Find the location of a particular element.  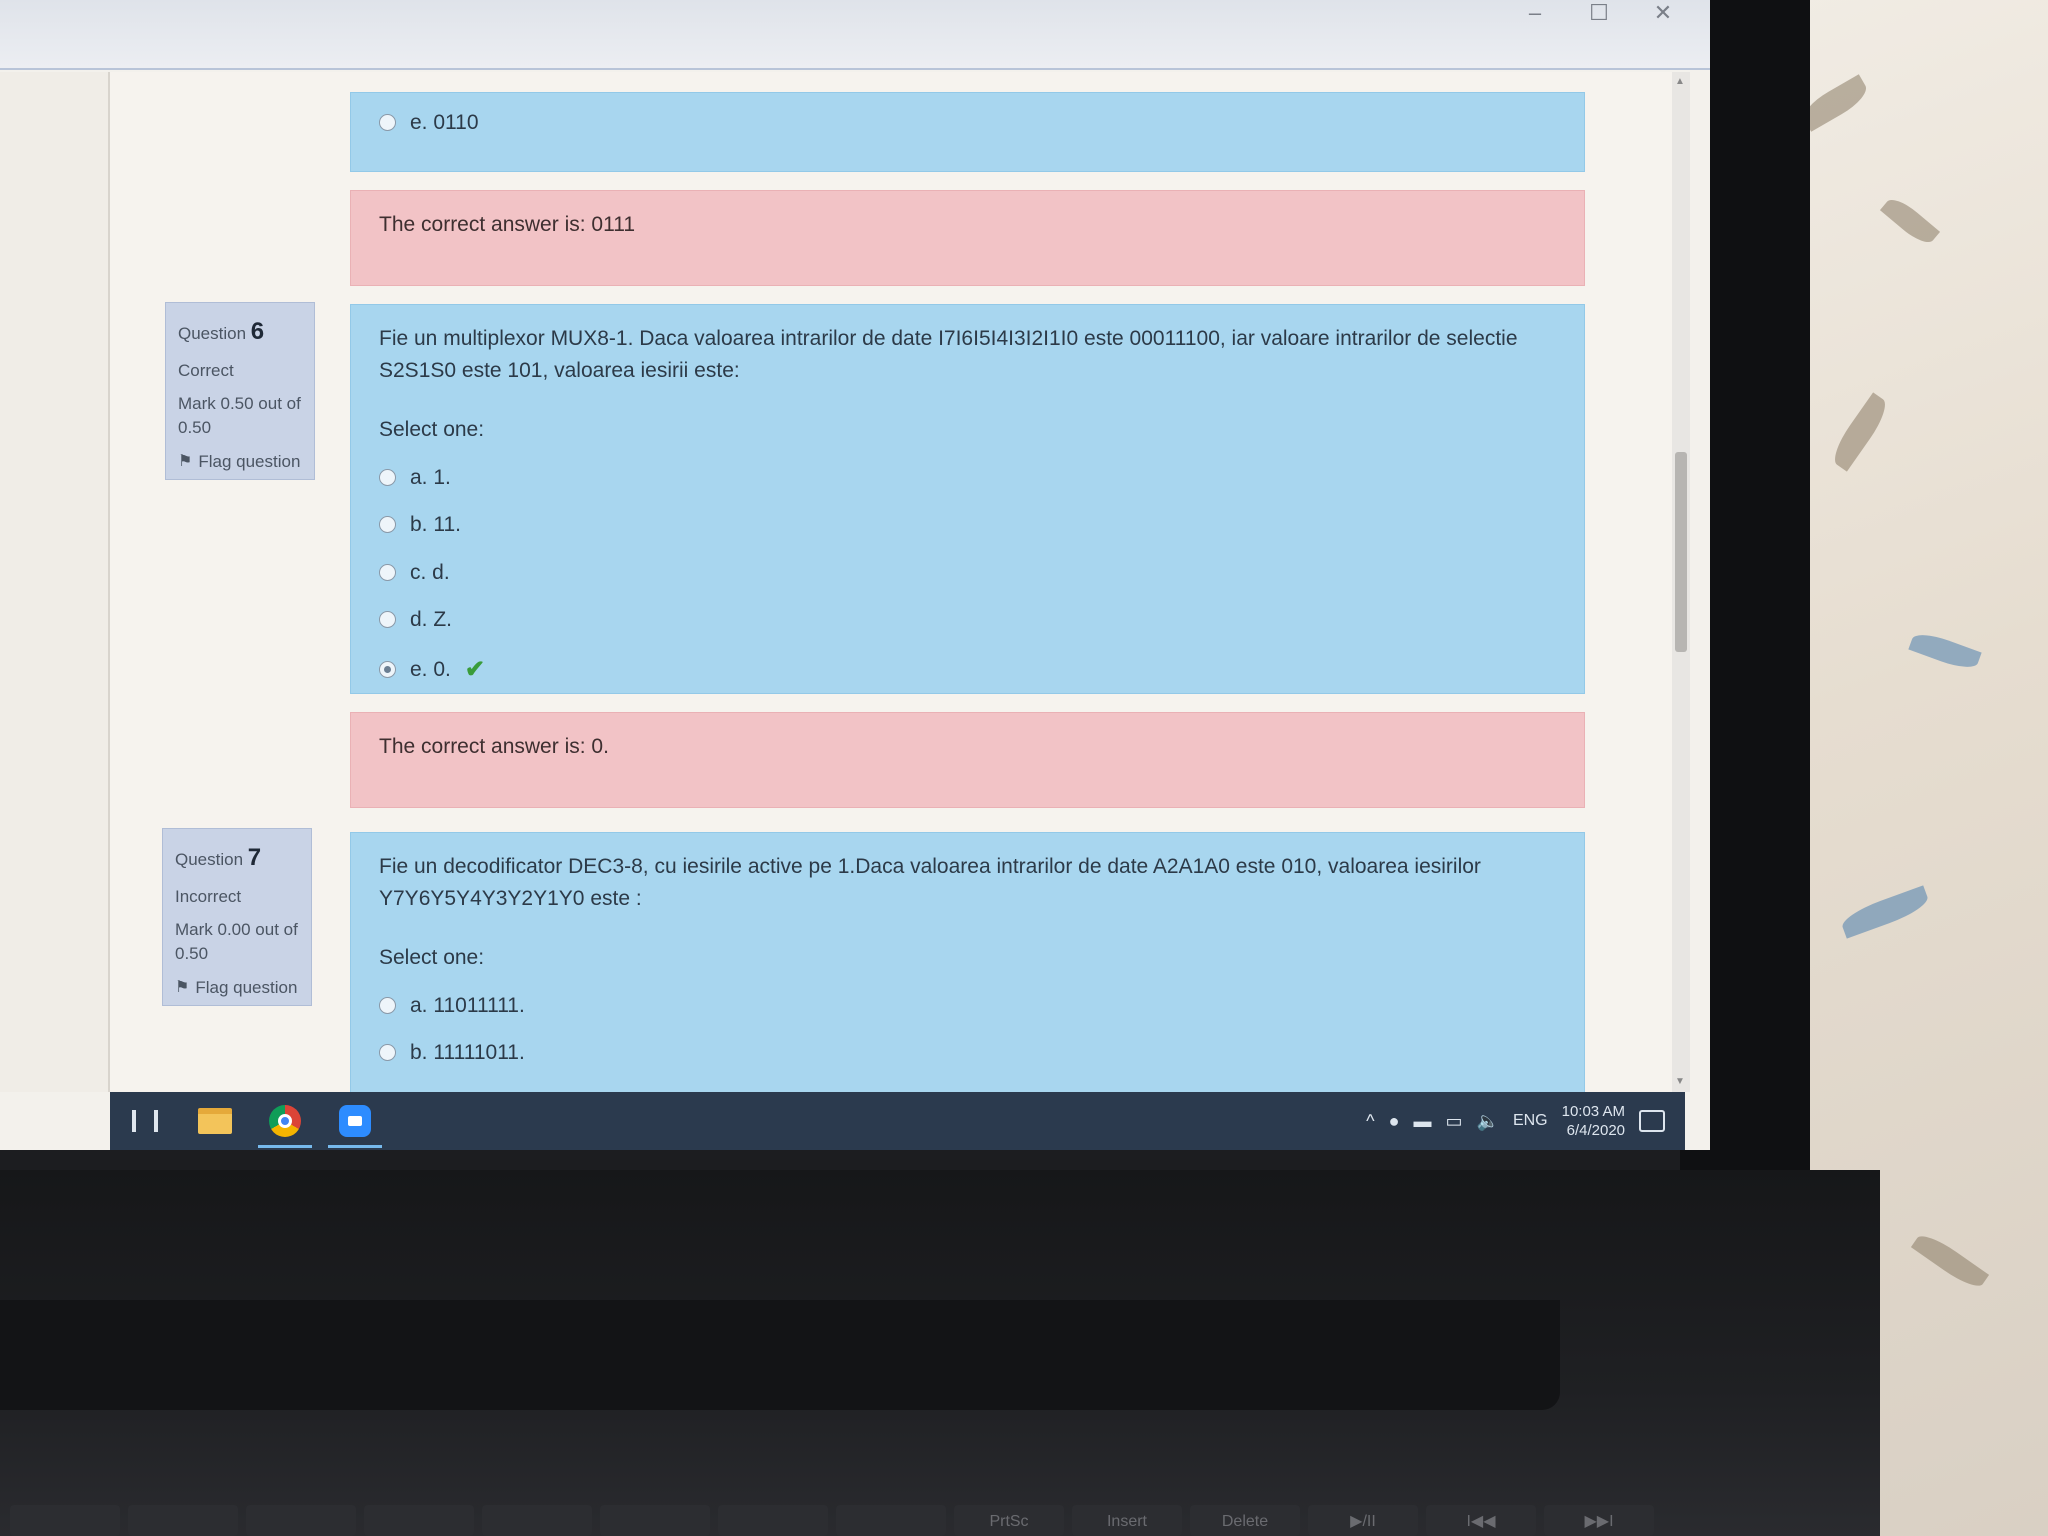

option-label: b. 11111011. is located at coordinates (467, 1052).